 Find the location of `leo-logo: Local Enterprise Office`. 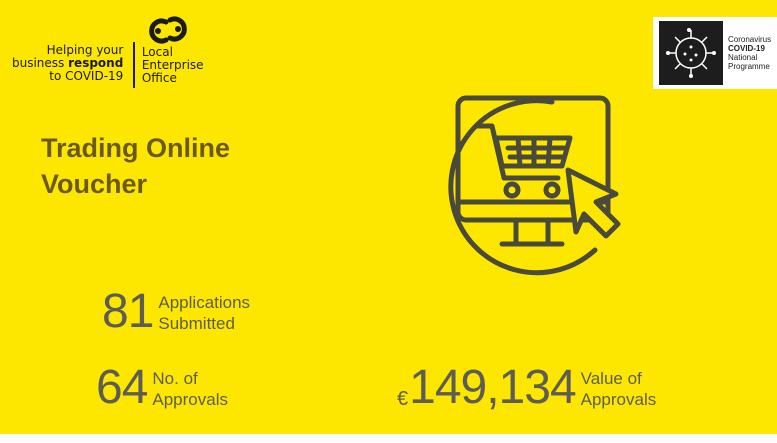

leo-logo: Local Enterprise Office is located at coordinates (173, 49).